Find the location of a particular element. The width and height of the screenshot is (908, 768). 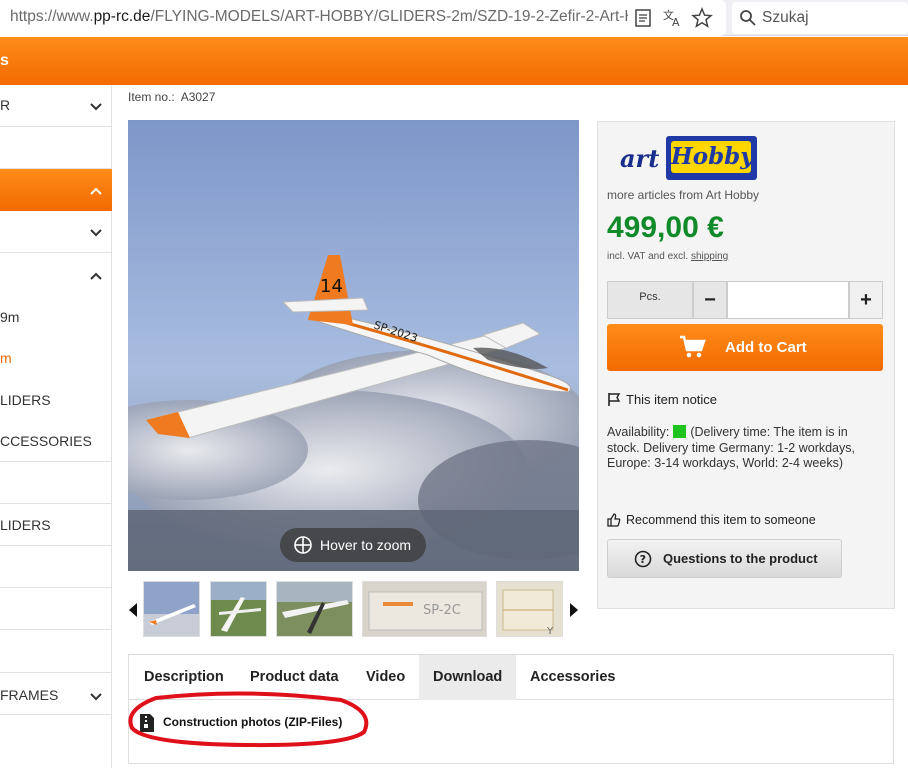

browser-search-box: Szukaj is located at coordinates (820, 18).